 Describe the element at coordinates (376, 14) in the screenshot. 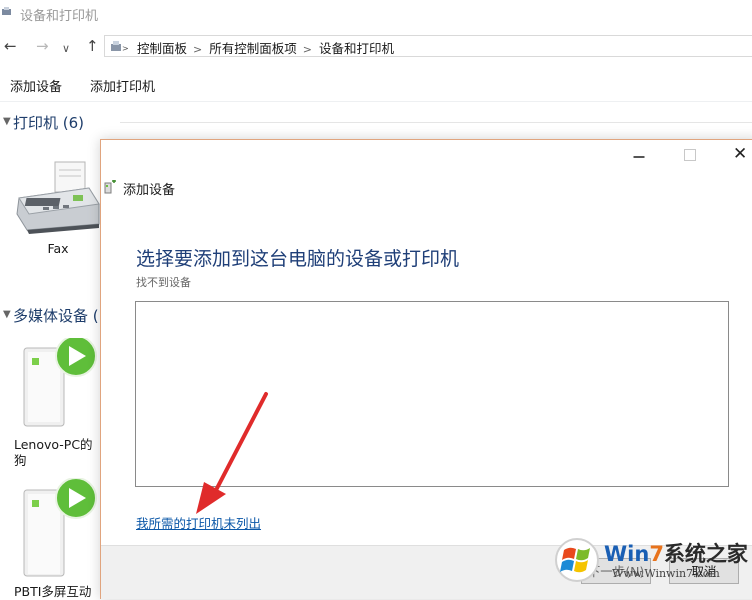

I see `window-title-bar: 设备和打印机` at that location.